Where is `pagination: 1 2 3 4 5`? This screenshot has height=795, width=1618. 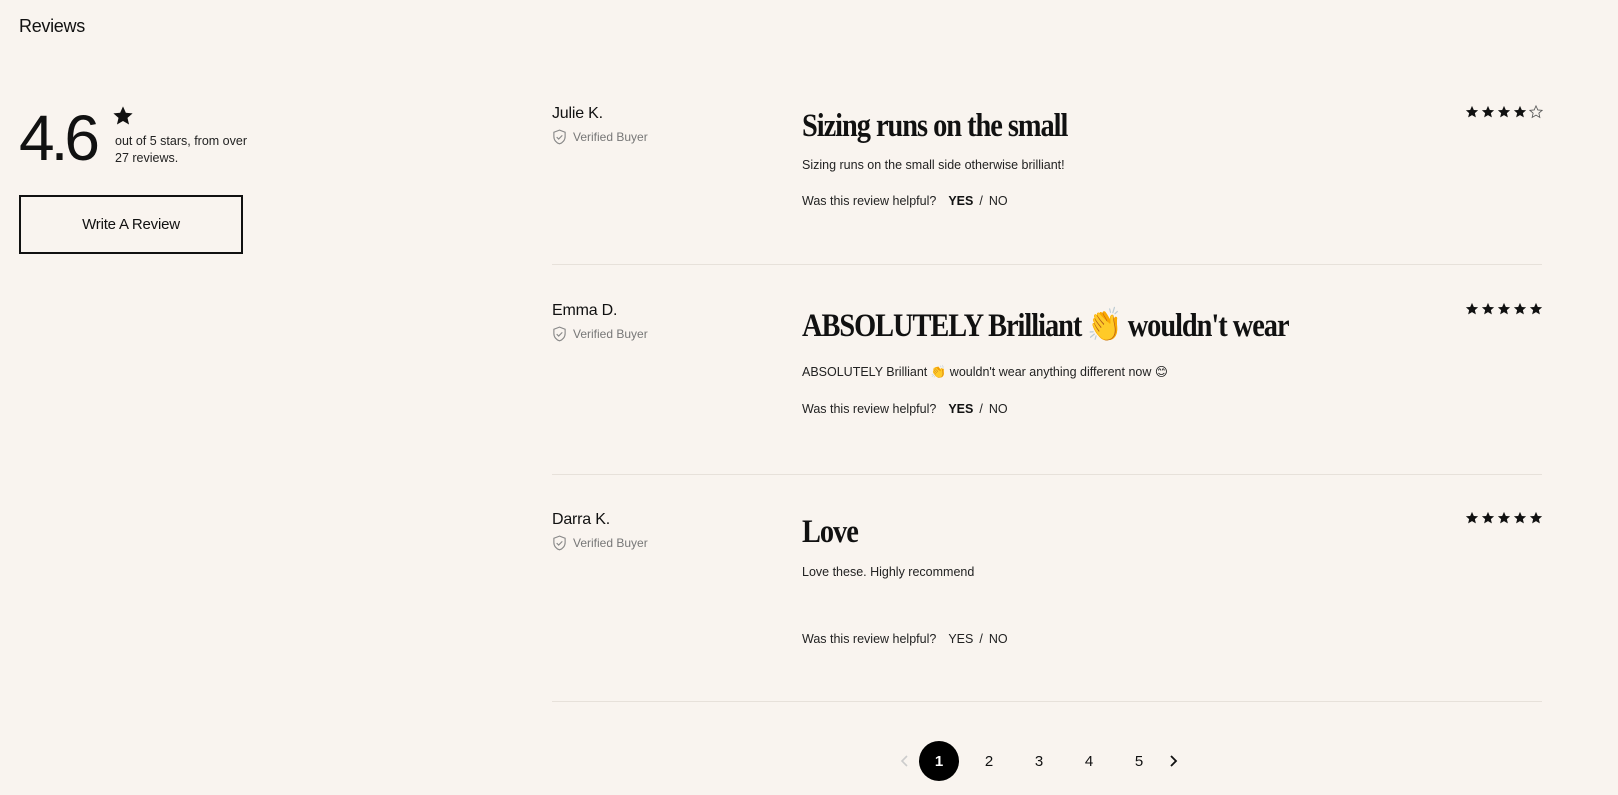
pagination: 1 2 3 4 5 is located at coordinates (1039, 761).